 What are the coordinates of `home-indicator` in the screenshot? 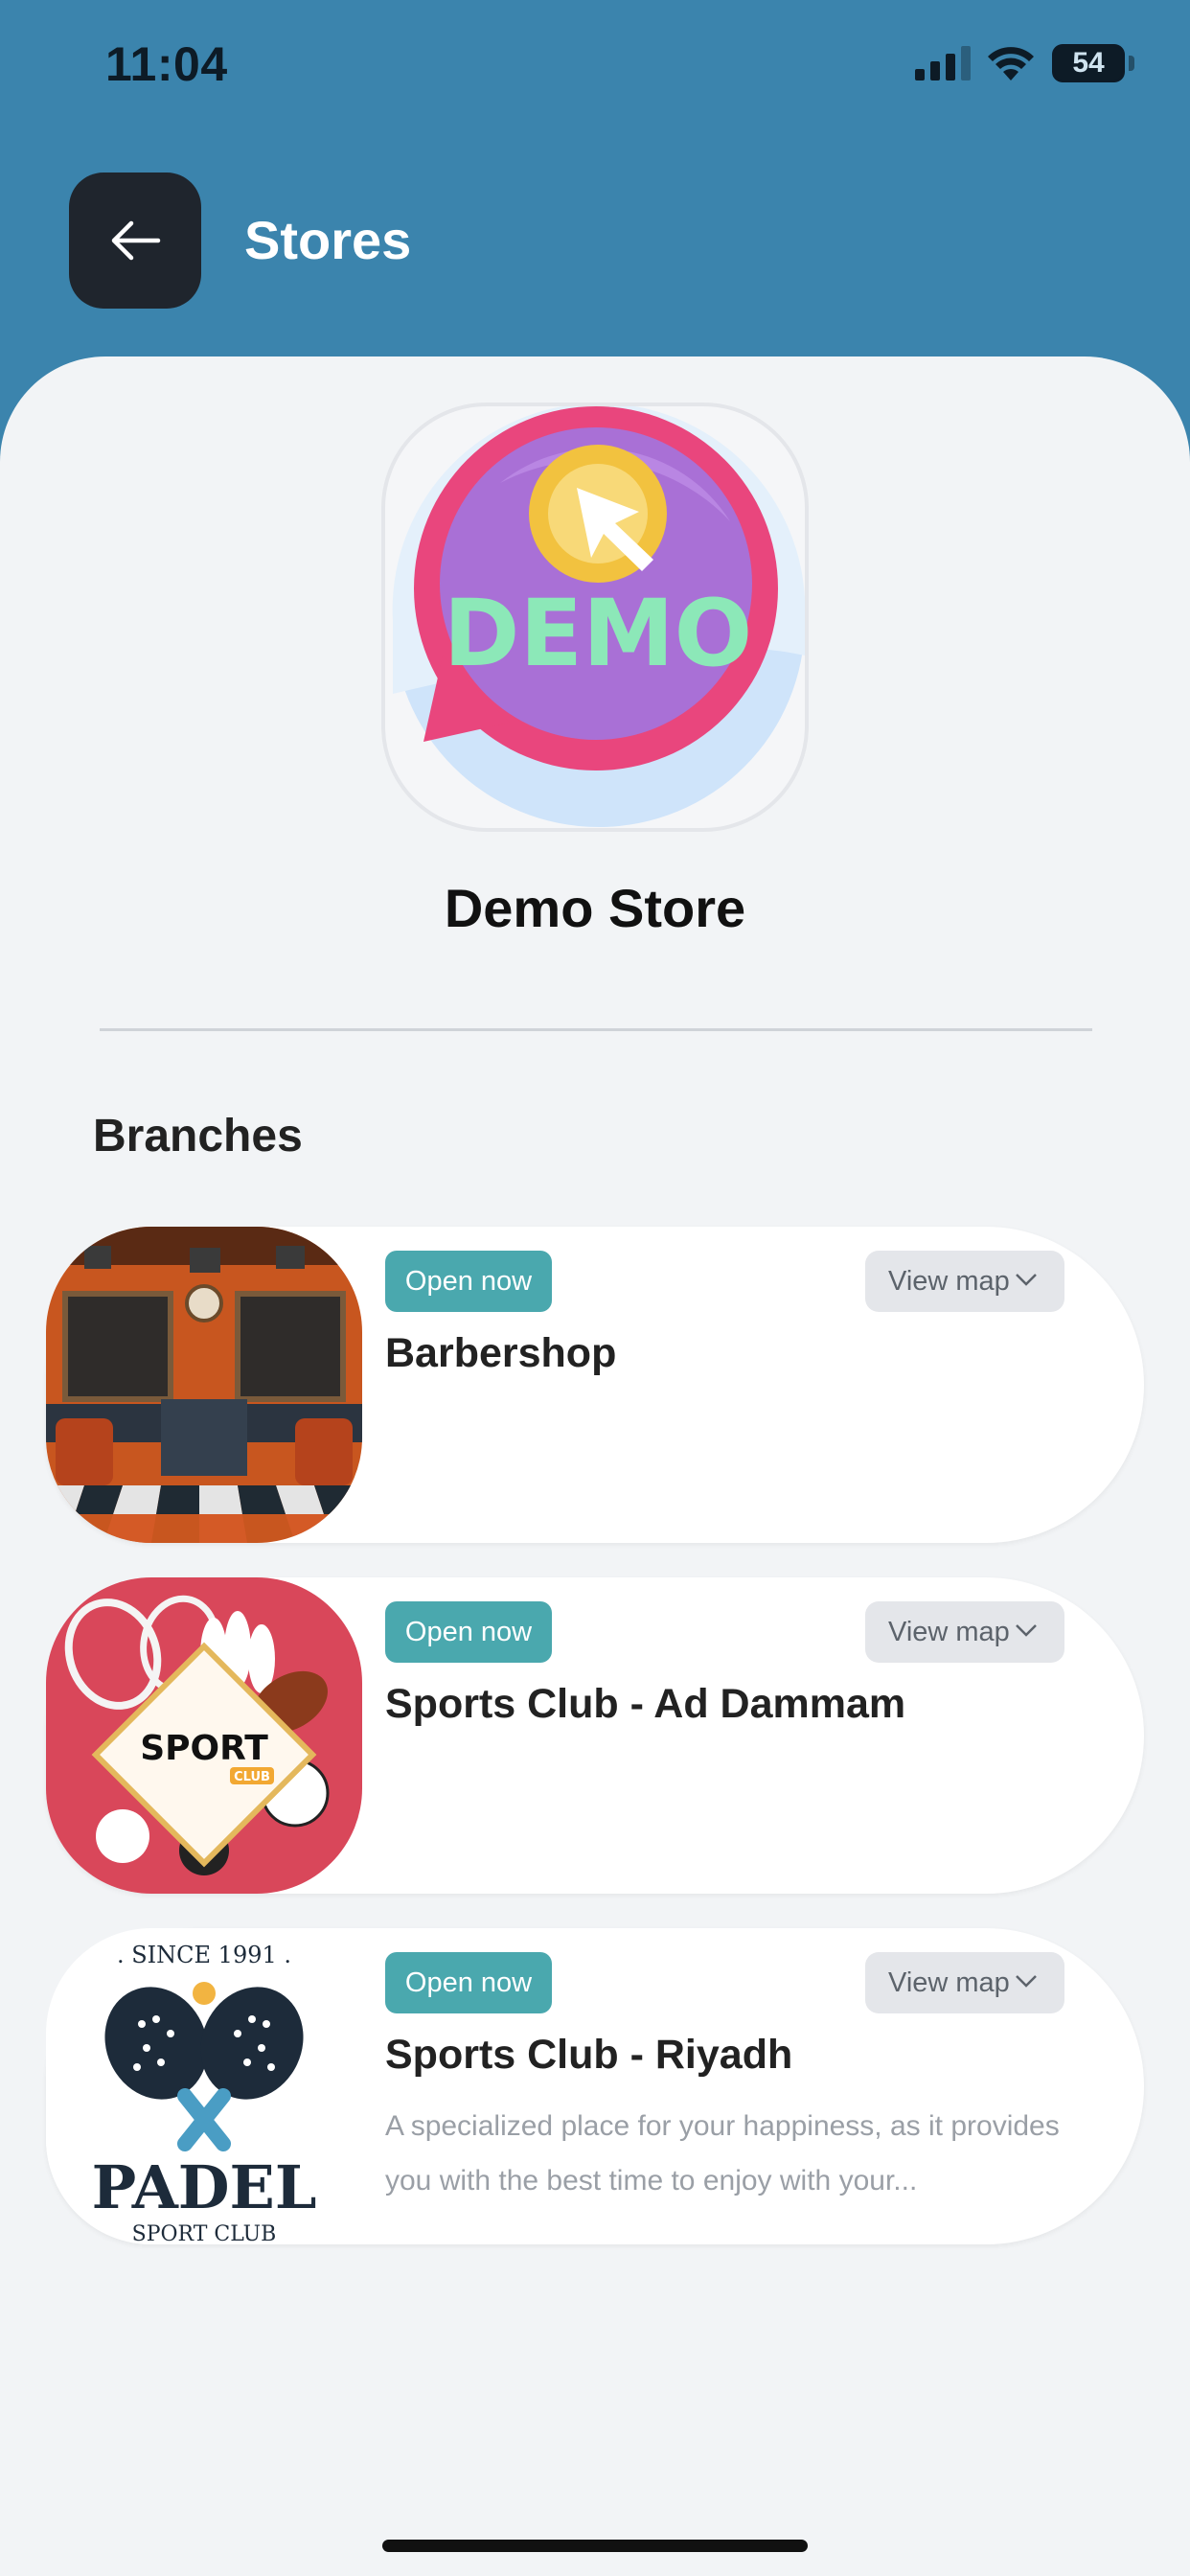 It's located at (595, 2546).